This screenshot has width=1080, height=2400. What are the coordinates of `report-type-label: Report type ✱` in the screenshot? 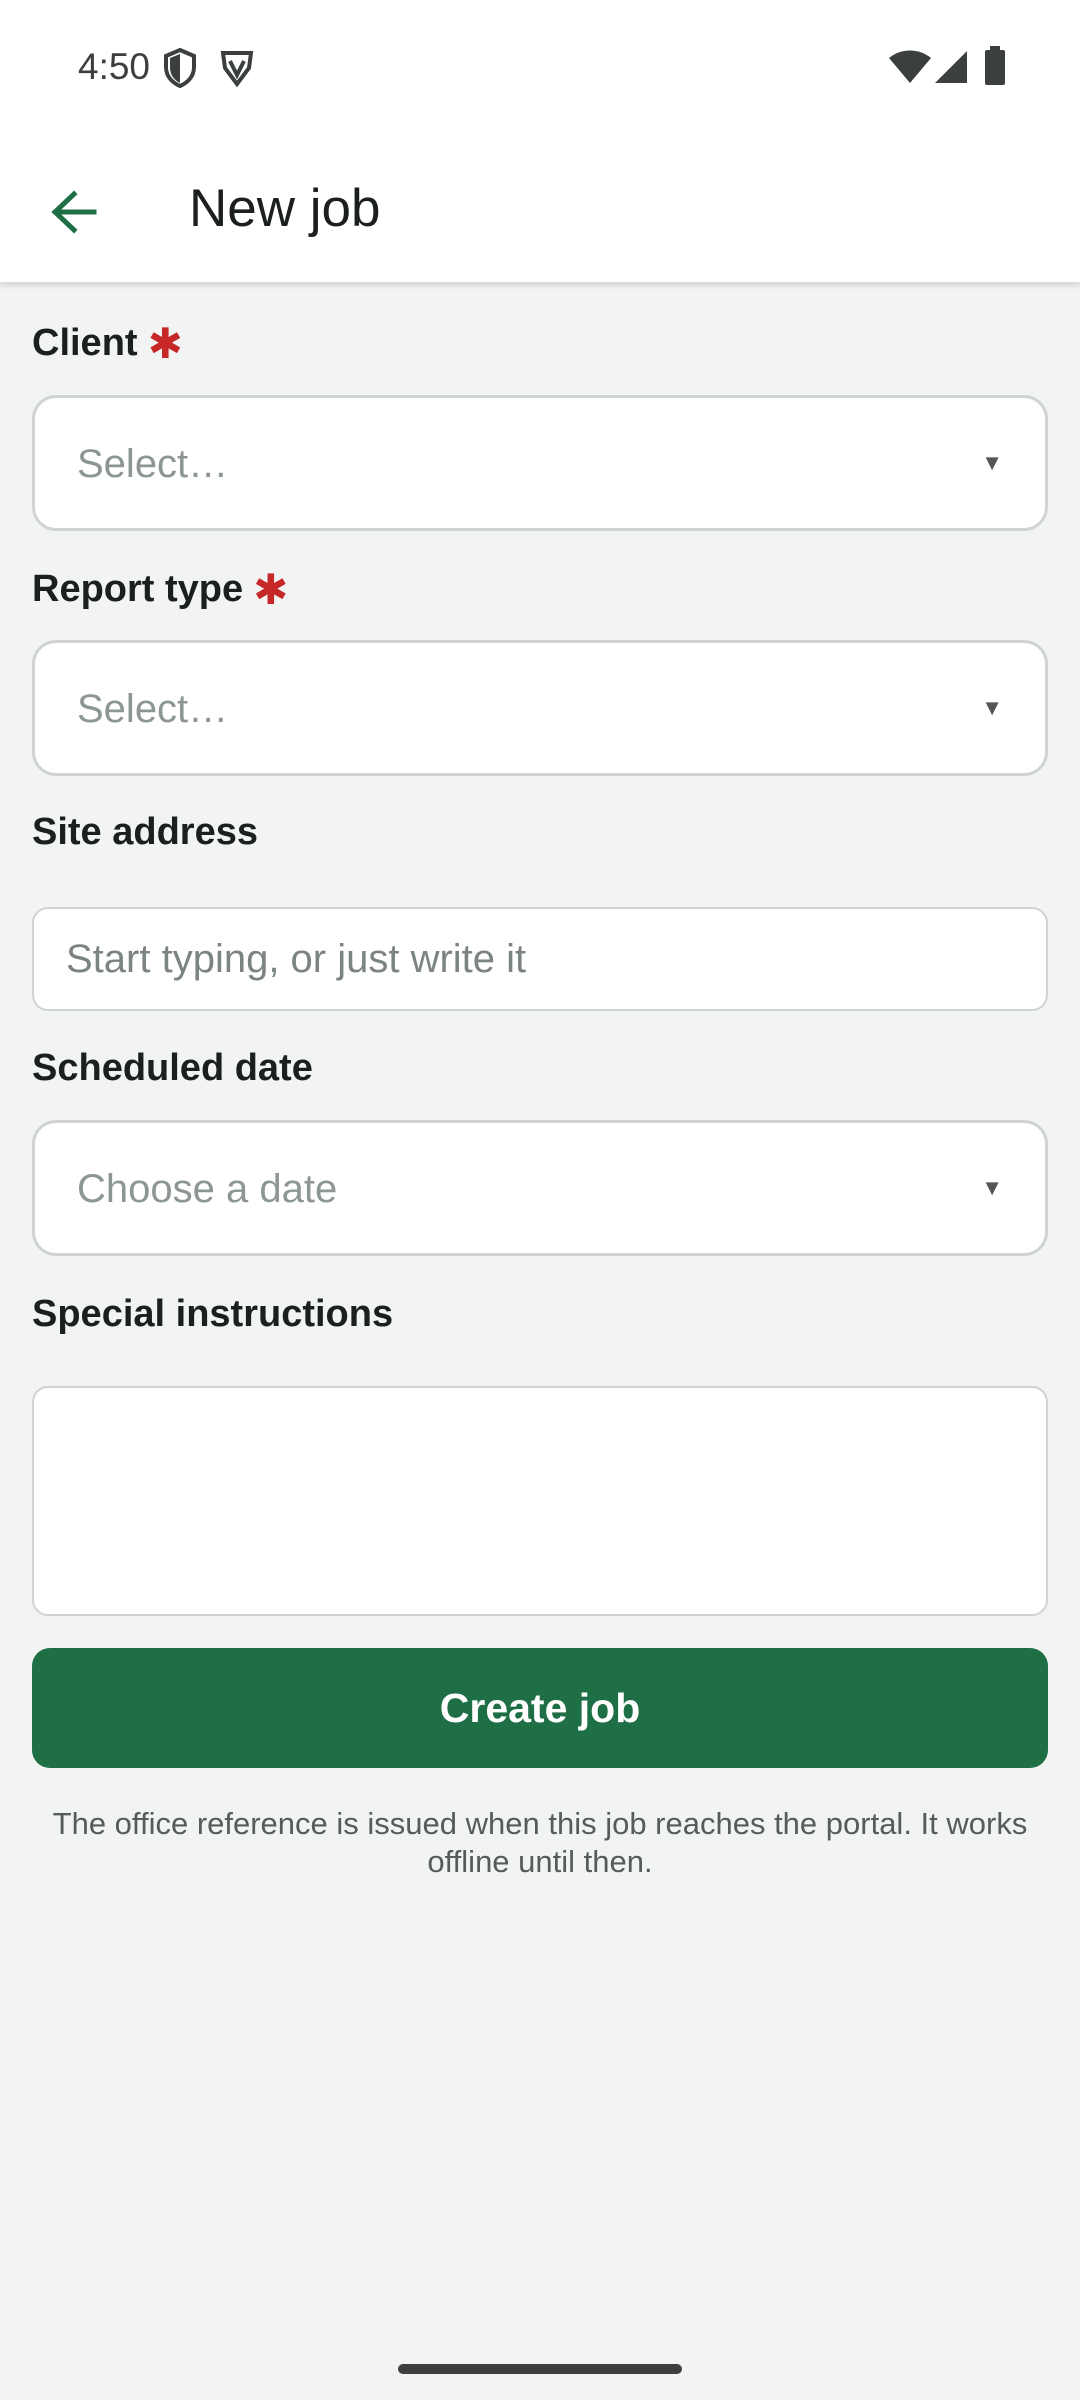 It's located at (160, 589).